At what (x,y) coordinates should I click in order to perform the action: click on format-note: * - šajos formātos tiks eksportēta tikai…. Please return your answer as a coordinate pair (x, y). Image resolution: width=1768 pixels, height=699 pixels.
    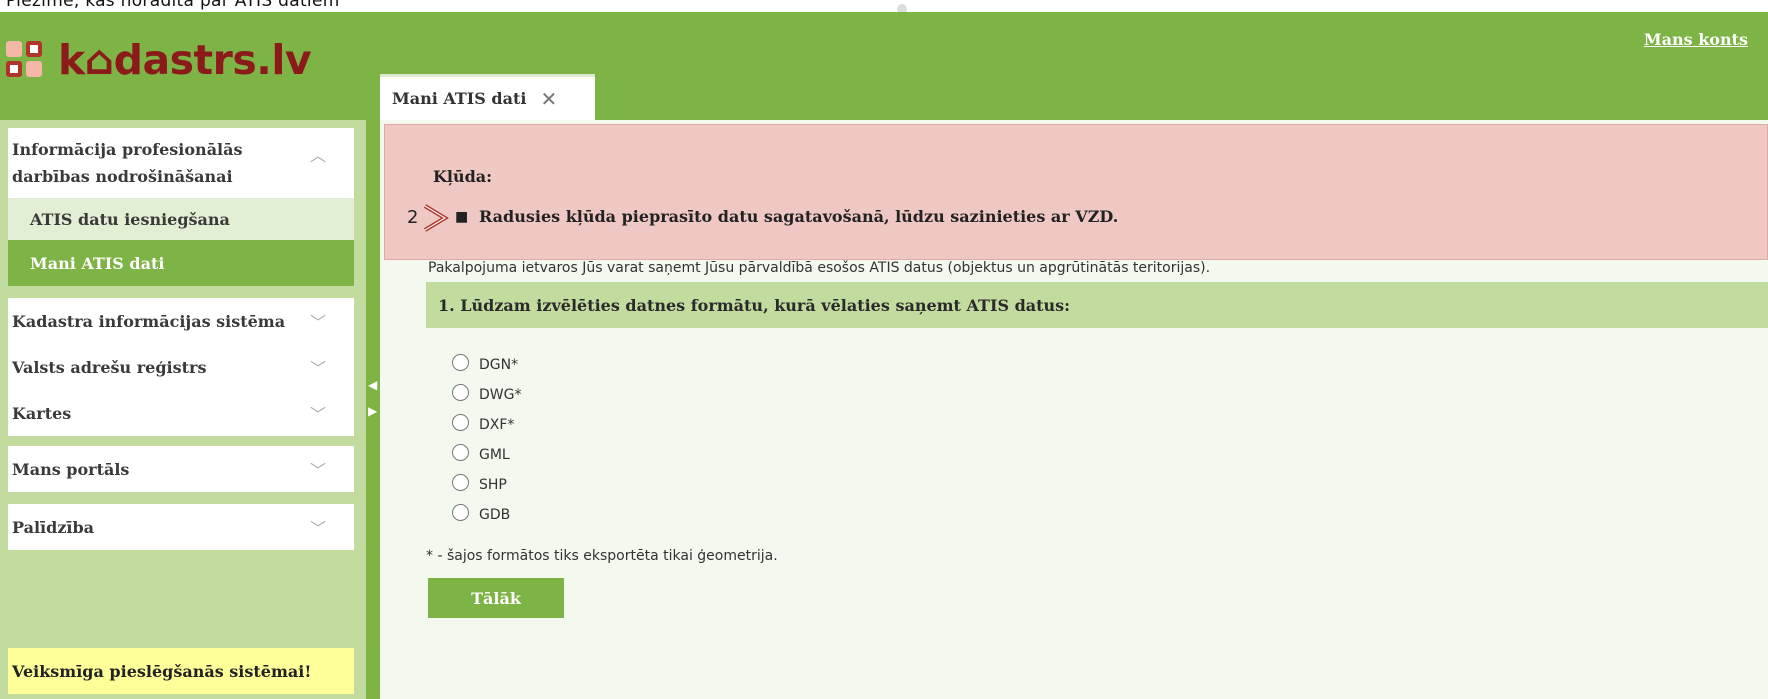
    Looking at the image, I should click on (602, 556).